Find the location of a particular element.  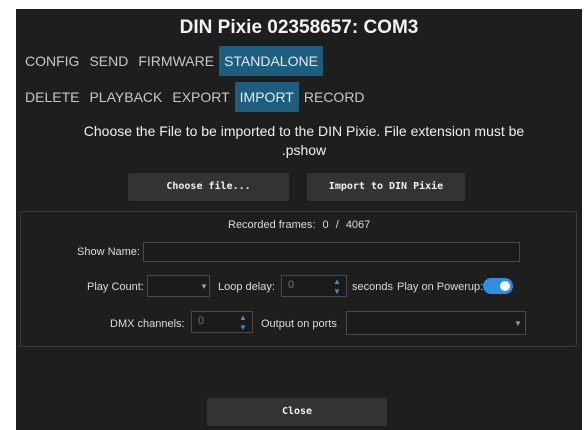

tab-delete: DELETE is located at coordinates (52, 97).